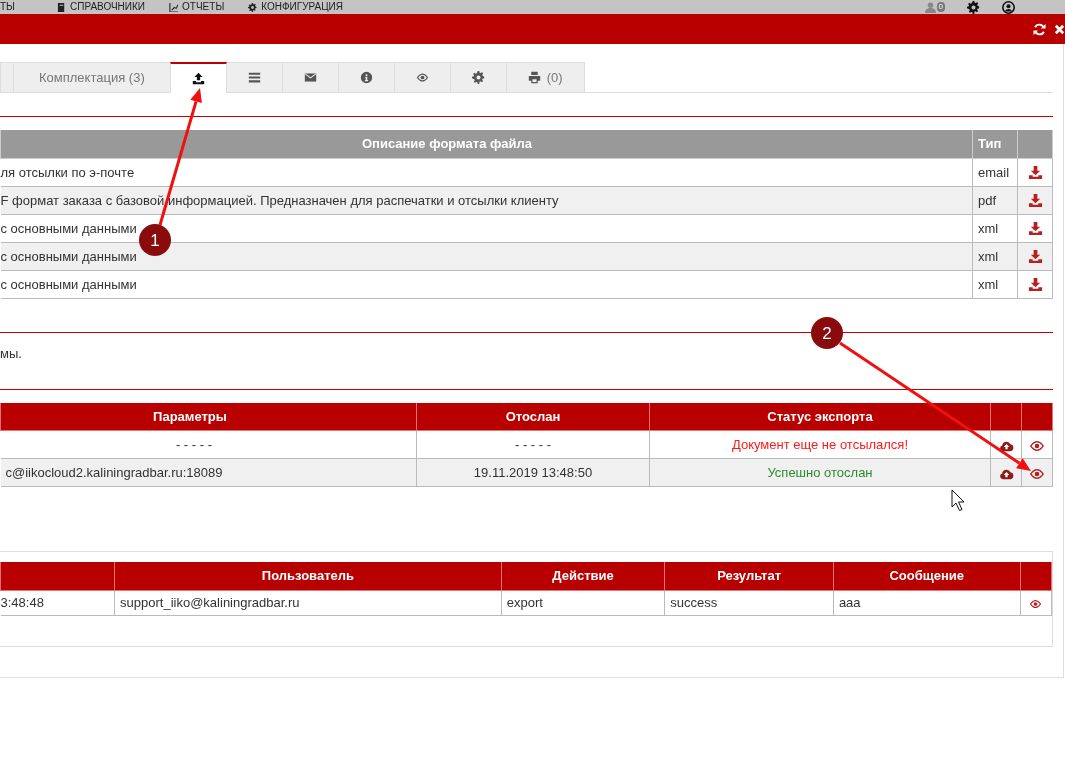  What do you see at coordinates (827, 333) in the screenshot?
I see `step-marker: 2` at bounding box center [827, 333].